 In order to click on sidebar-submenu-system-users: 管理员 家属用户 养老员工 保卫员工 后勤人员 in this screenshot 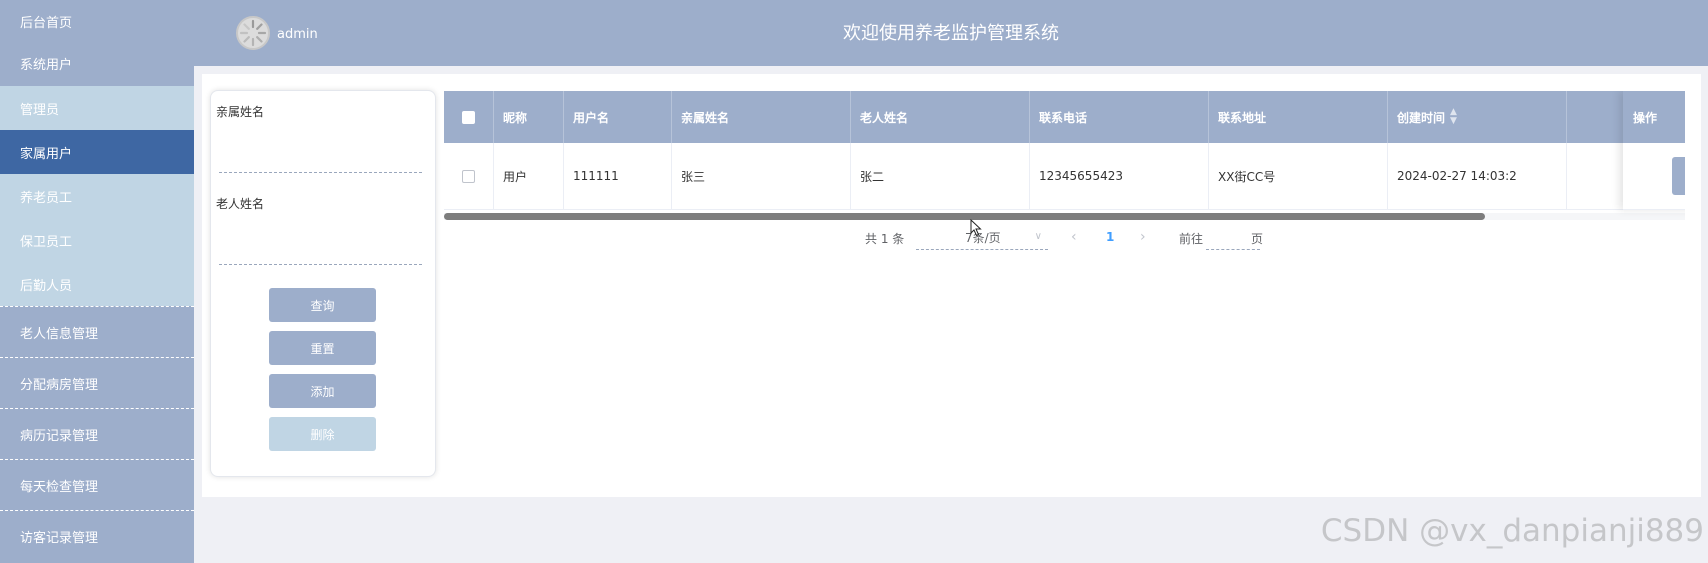, I will do `click(97, 196)`.